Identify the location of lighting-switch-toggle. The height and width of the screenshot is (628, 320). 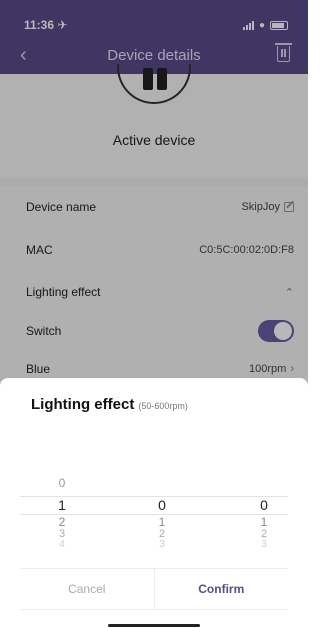
(276, 331).